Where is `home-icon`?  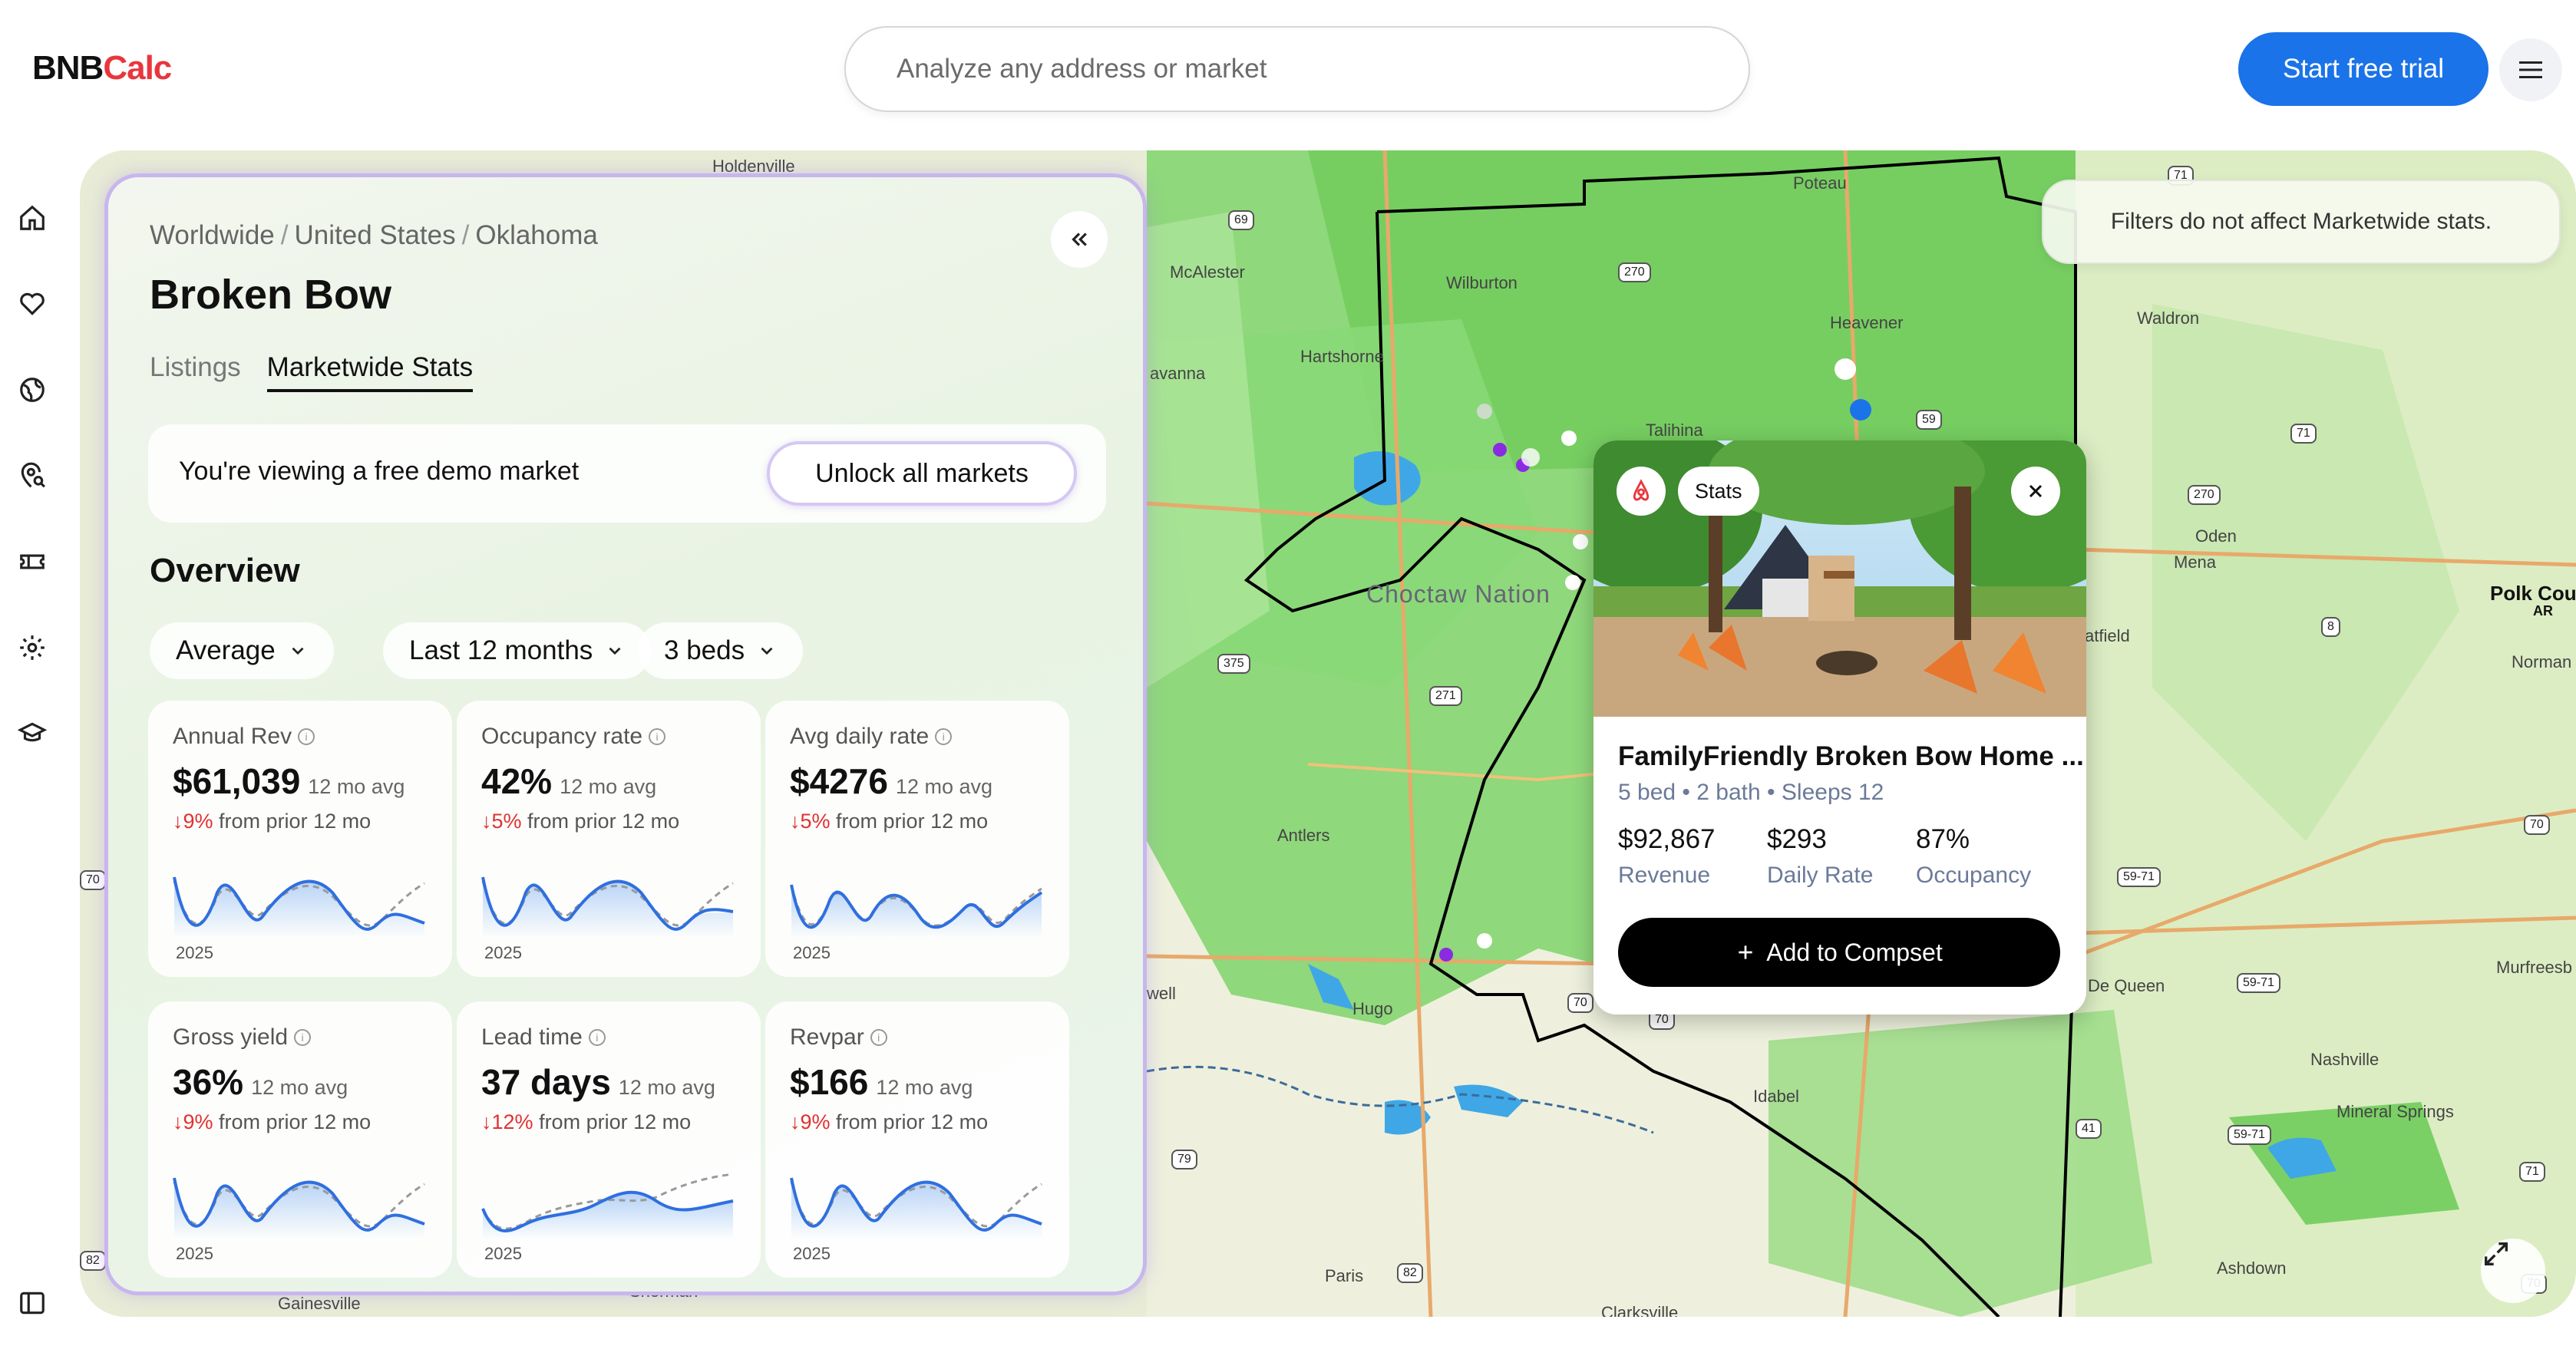
home-icon is located at coordinates (32, 218).